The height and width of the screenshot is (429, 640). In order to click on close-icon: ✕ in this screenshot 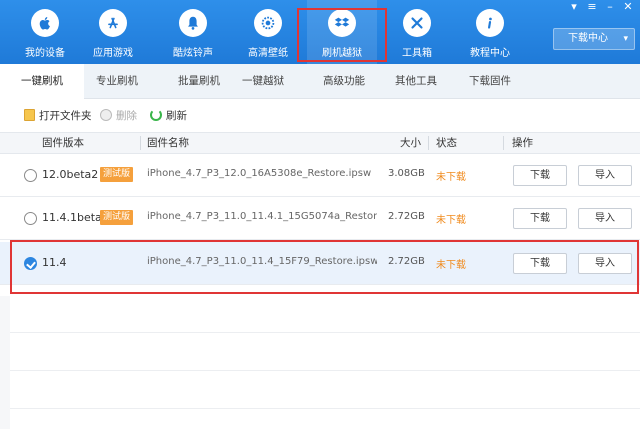, I will do `click(628, 7)`.